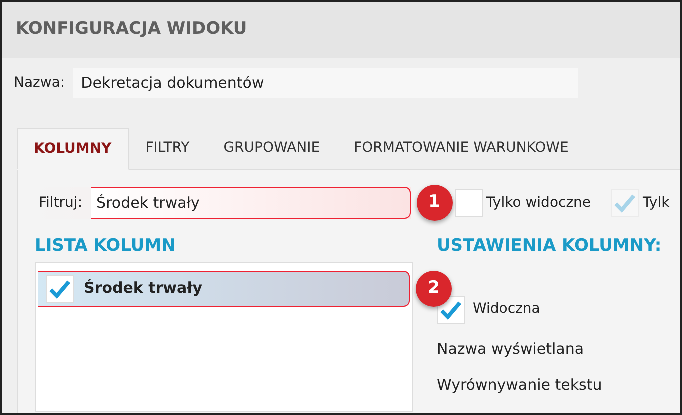 Image resolution: width=682 pixels, height=415 pixels. I want to click on field-label: Nazwa wyświetlana, so click(511, 349).